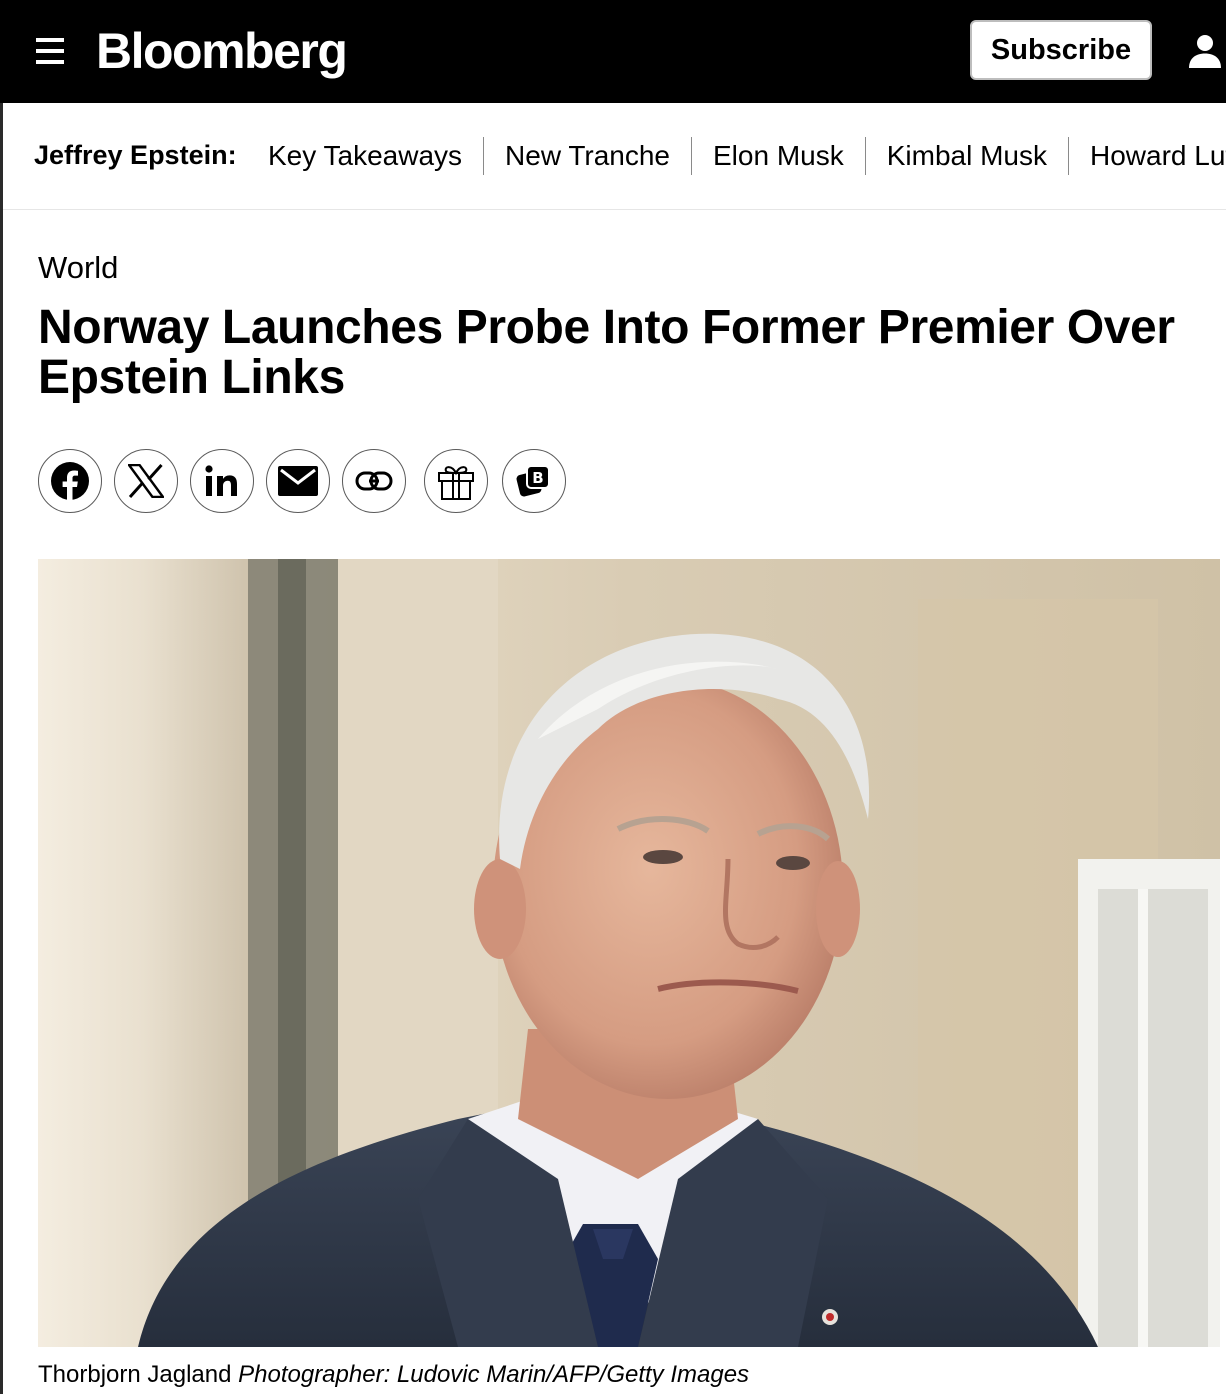  I want to click on gift-article-button, so click(456, 481).